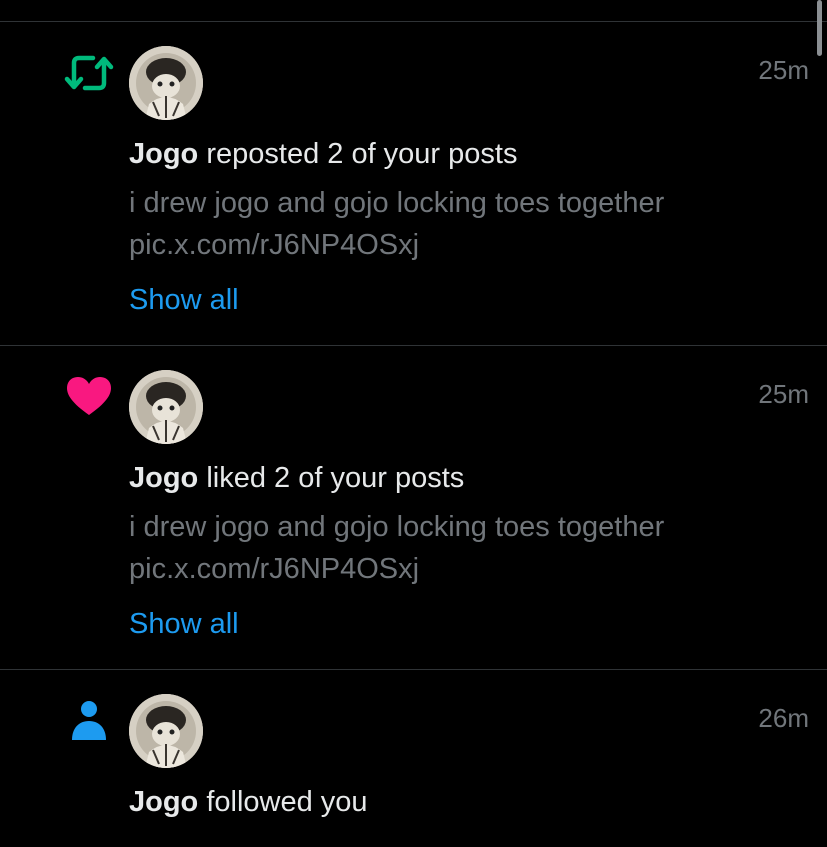 The image size is (827, 847). What do you see at coordinates (783, 718) in the screenshot?
I see `timestamp: 26m` at bounding box center [783, 718].